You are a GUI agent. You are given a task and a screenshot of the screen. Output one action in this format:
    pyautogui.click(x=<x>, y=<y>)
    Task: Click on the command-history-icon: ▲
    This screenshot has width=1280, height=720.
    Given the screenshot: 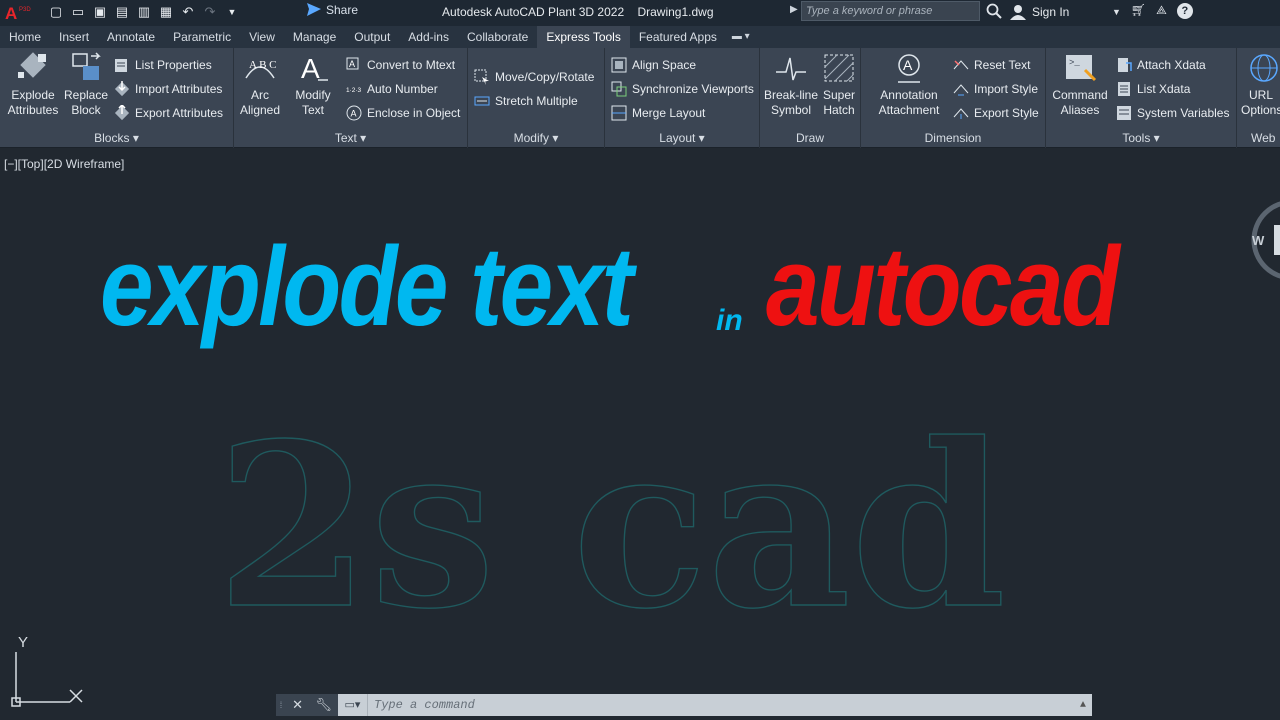 What is the action you would take?
    pyautogui.click(x=1083, y=705)
    